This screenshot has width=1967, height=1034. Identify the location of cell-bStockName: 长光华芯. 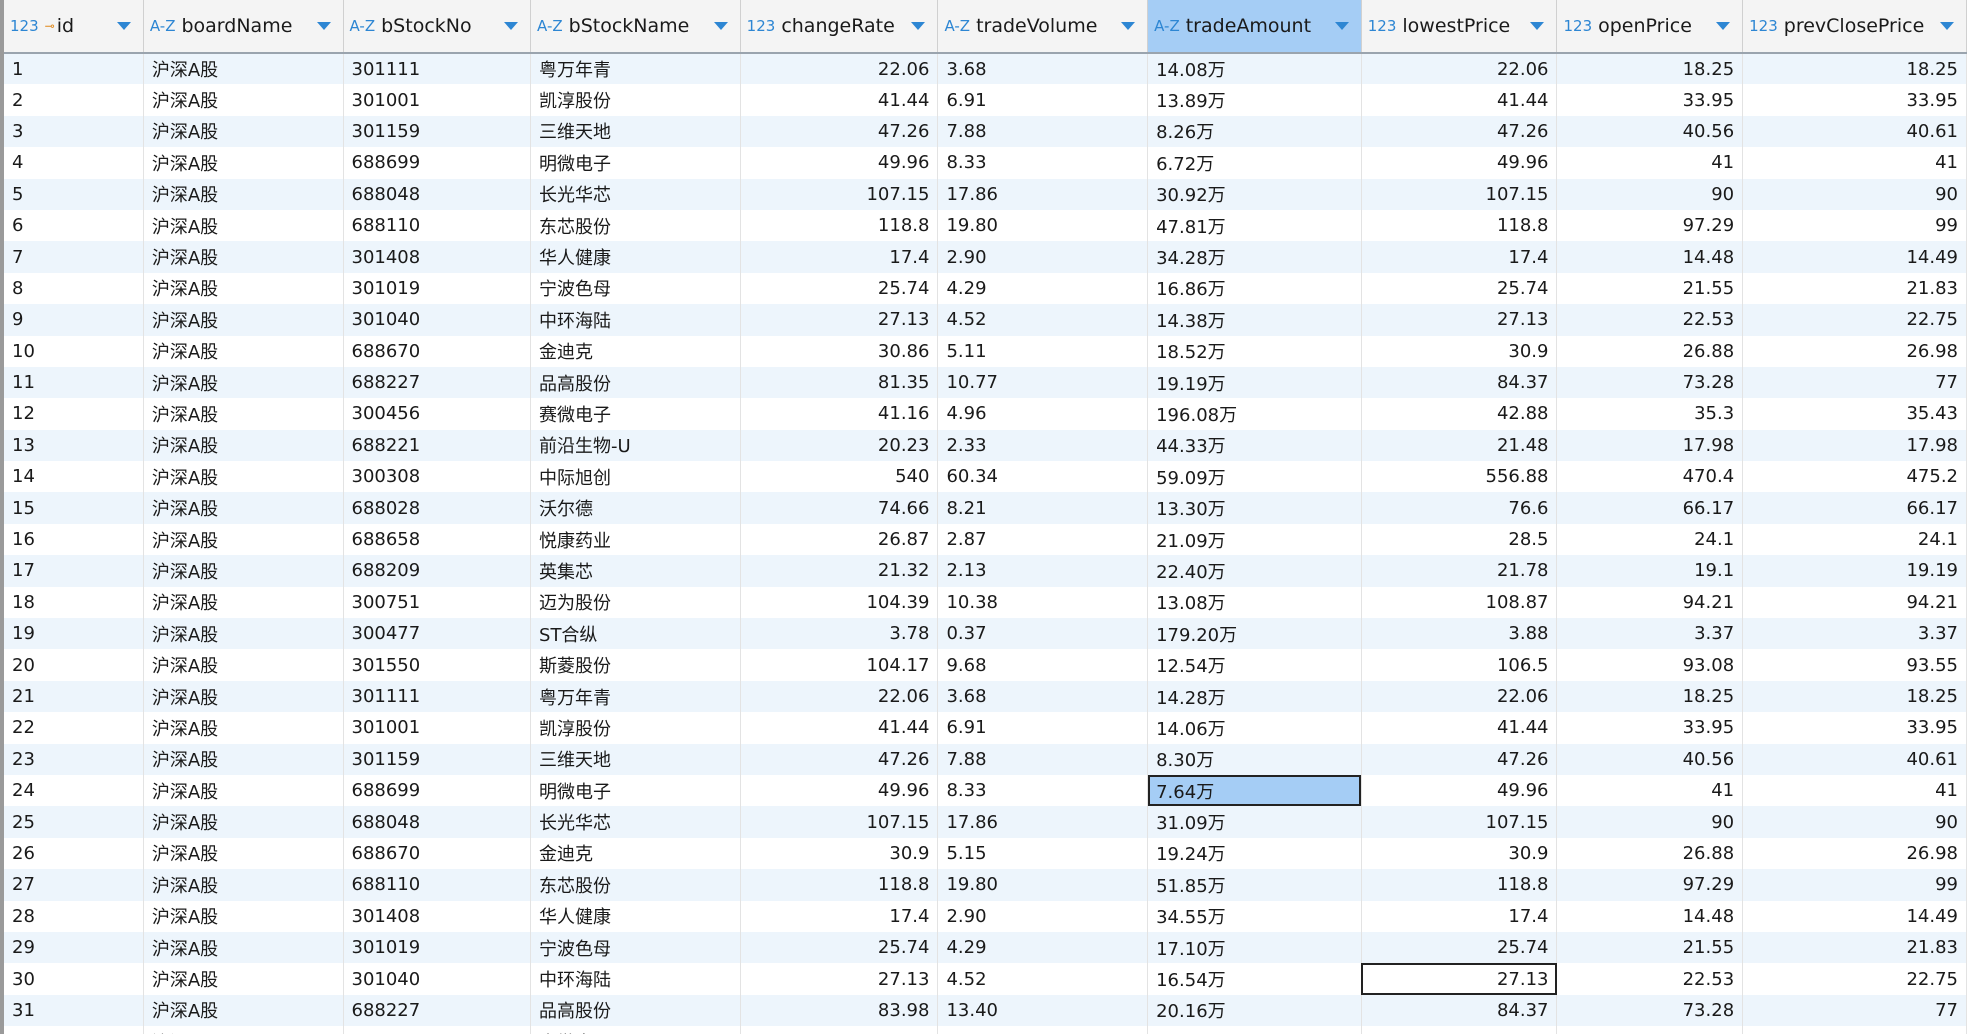
(635, 822).